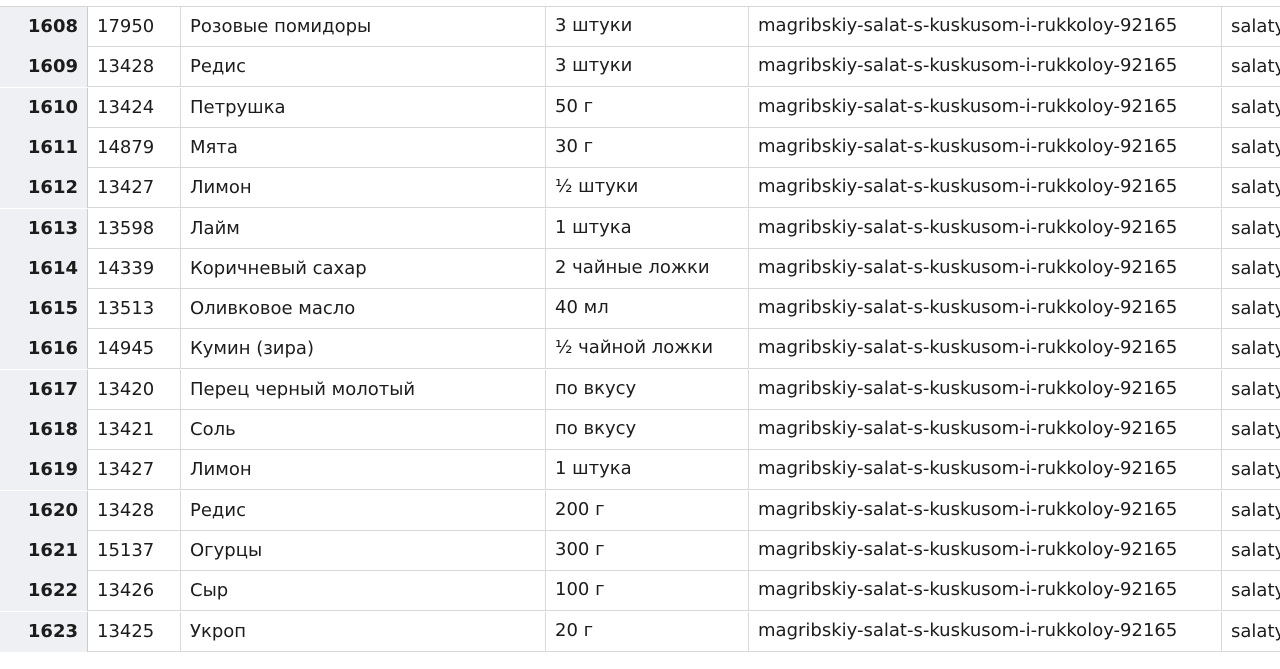 This screenshot has height=669, width=1280. What do you see at coordinates (44, 309) in the screenshot?
I see `row-index-cell: 1615` at bounding box center [44, 309].